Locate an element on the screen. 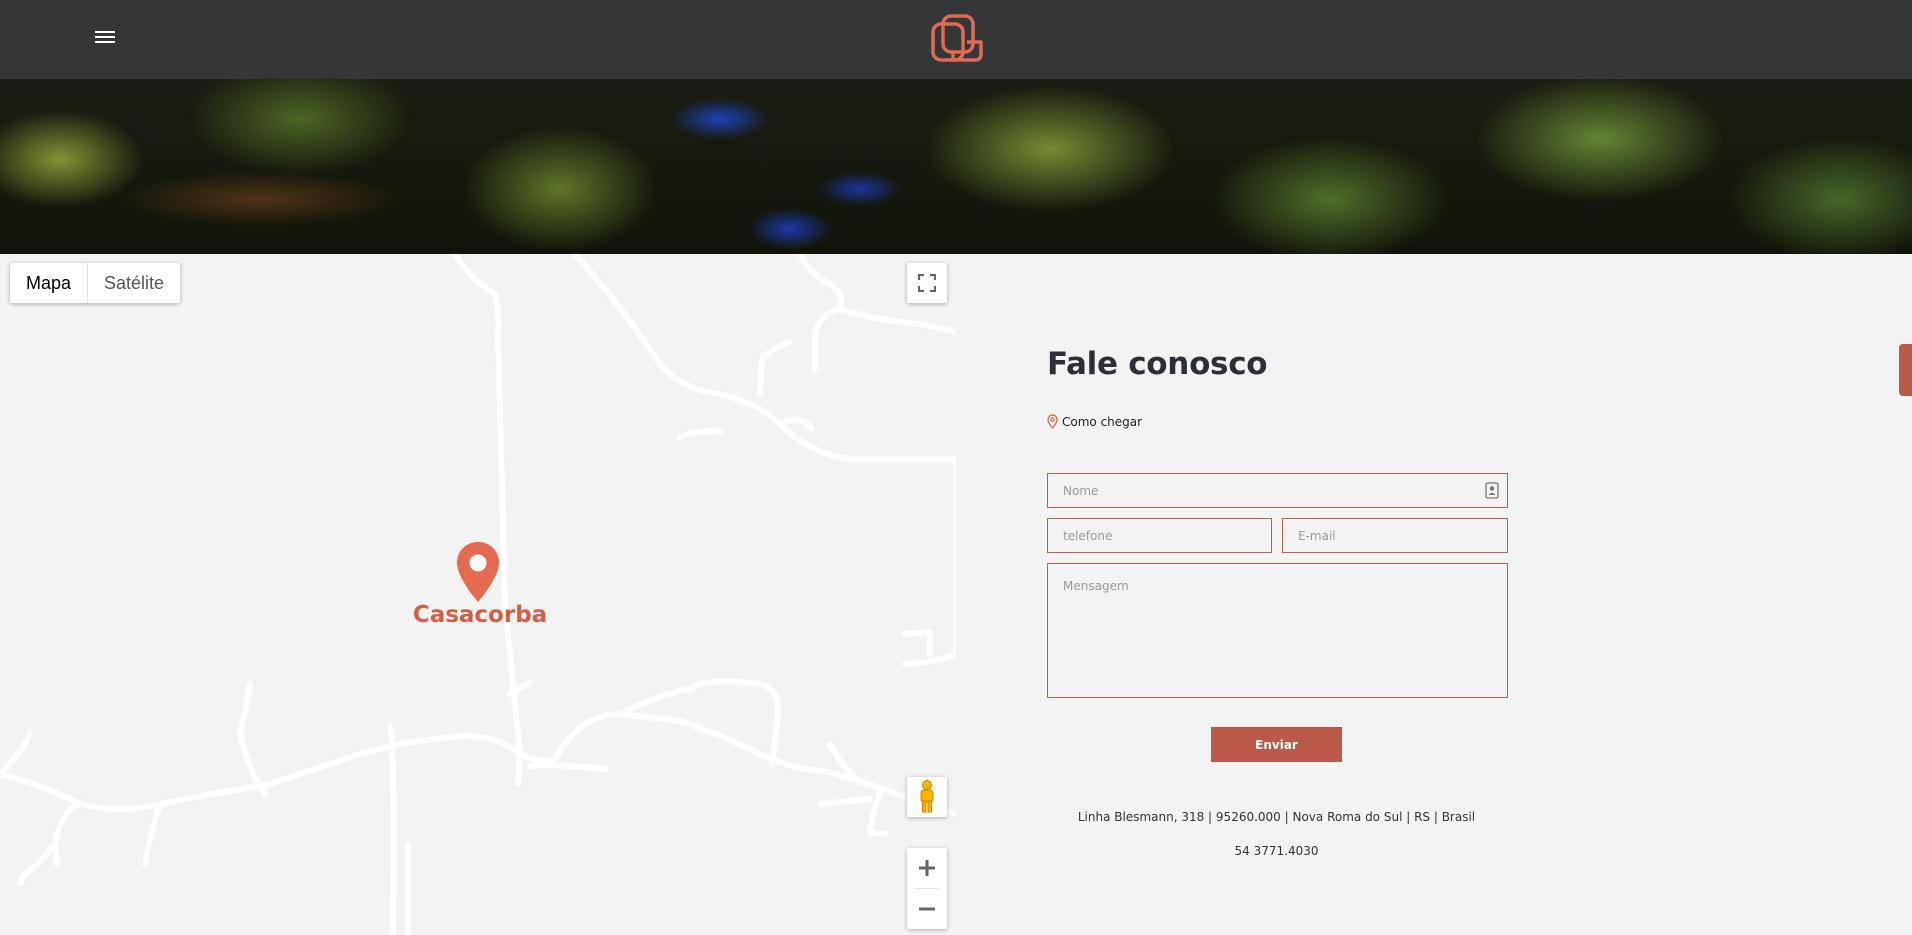 The width and height of the screenshot is (1912, 935). location-marker-icon is located at coordinates (478, 572).